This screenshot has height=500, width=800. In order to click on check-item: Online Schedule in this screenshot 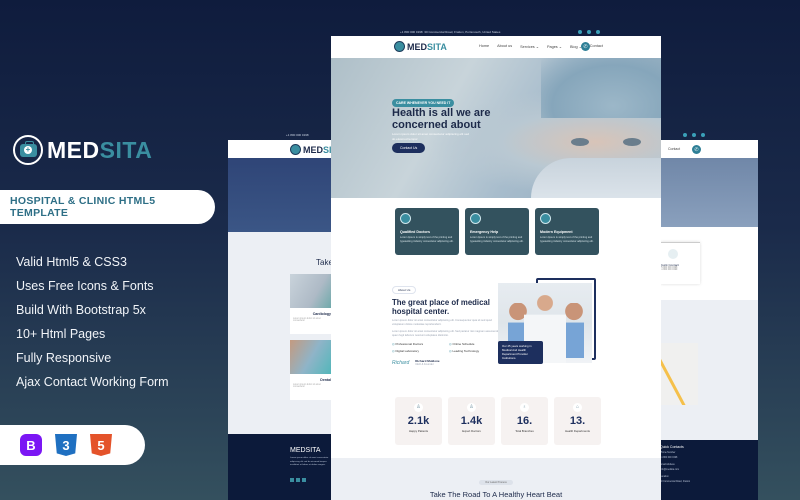, I will do `click(475, 344)`.